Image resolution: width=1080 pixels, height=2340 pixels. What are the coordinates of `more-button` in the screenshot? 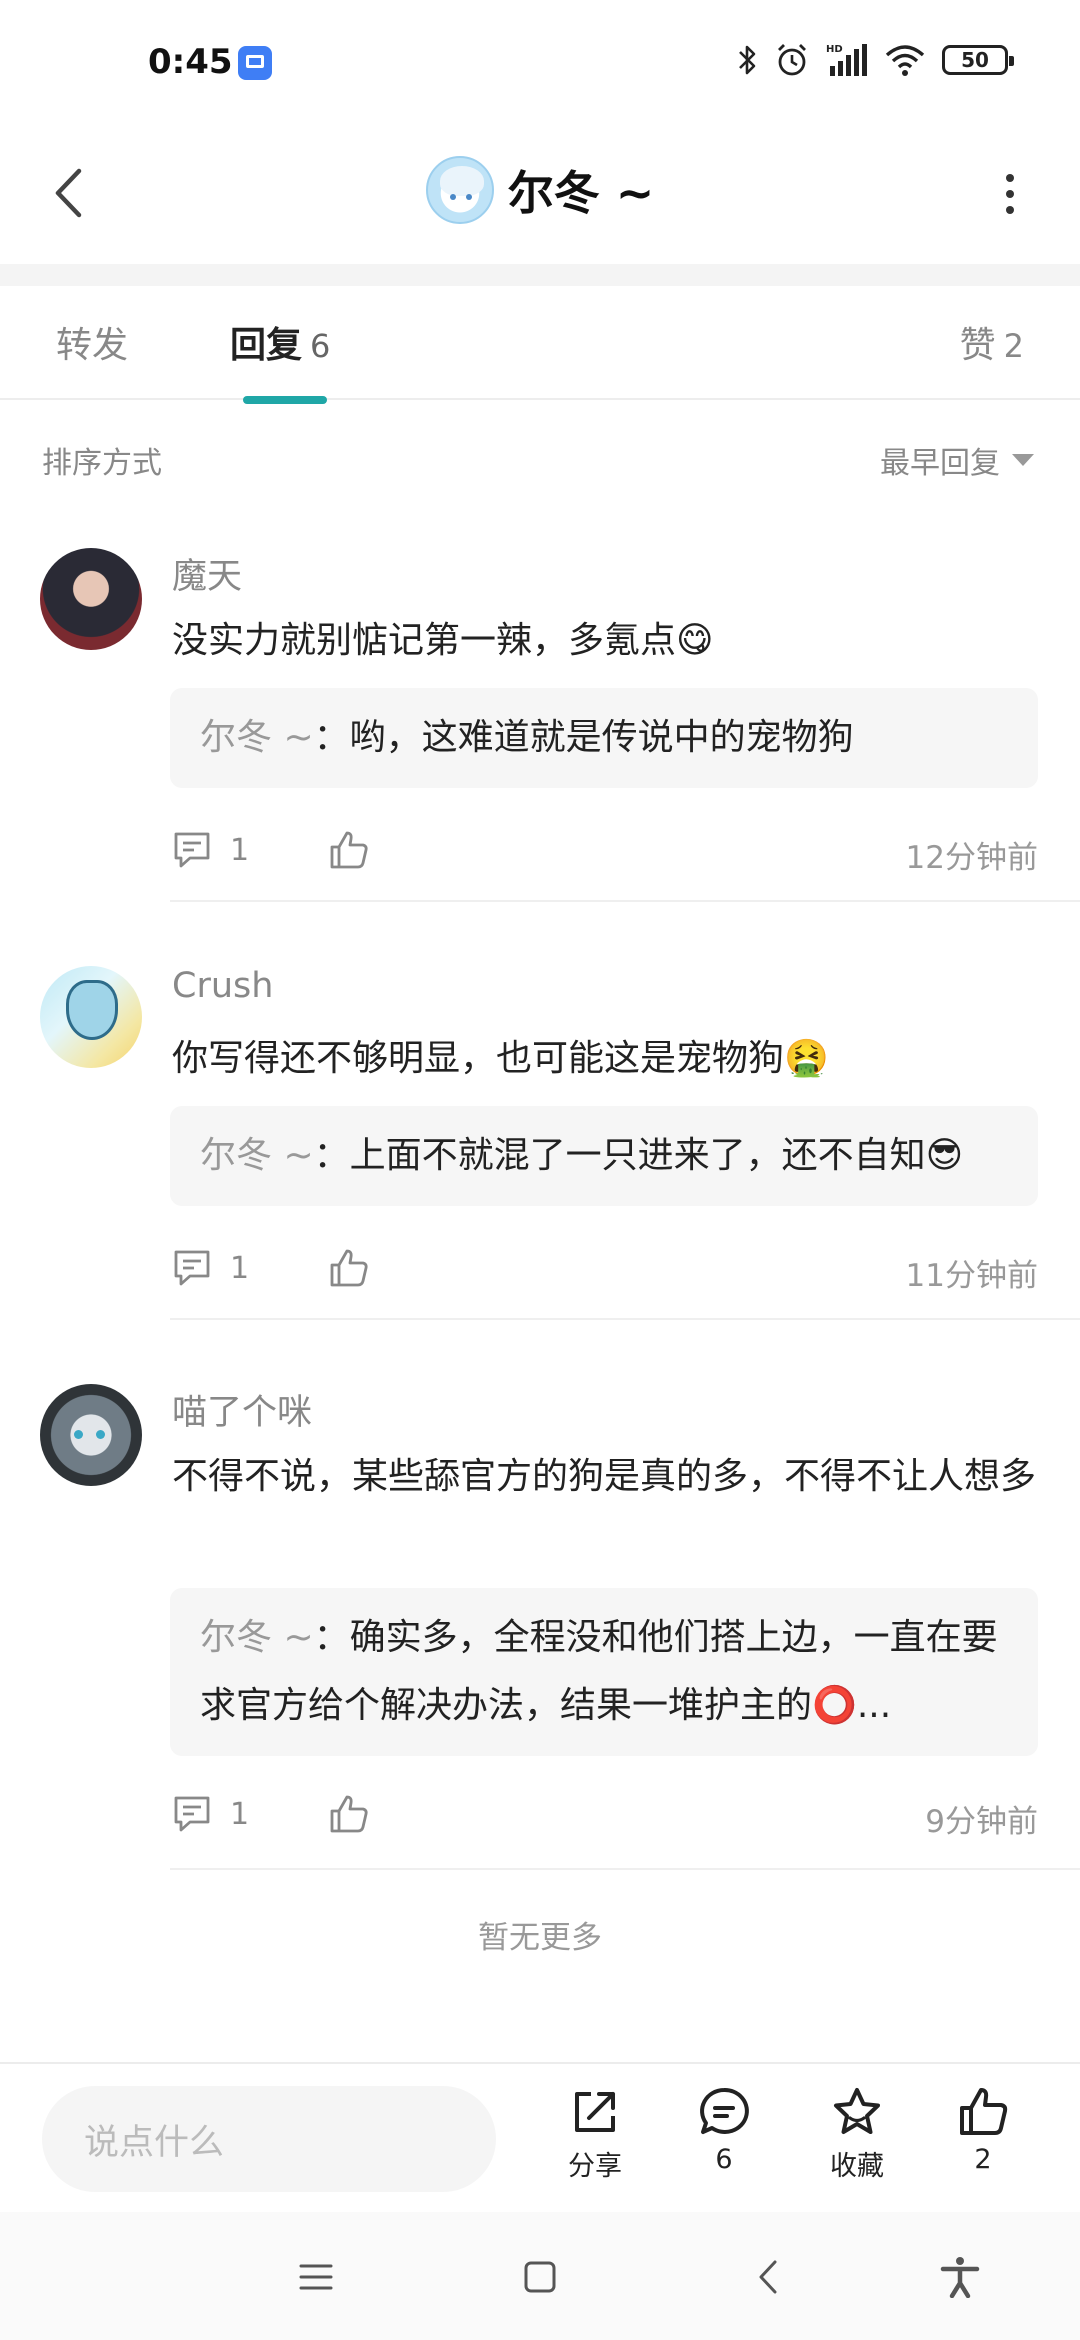 It's located at (1010, 194).